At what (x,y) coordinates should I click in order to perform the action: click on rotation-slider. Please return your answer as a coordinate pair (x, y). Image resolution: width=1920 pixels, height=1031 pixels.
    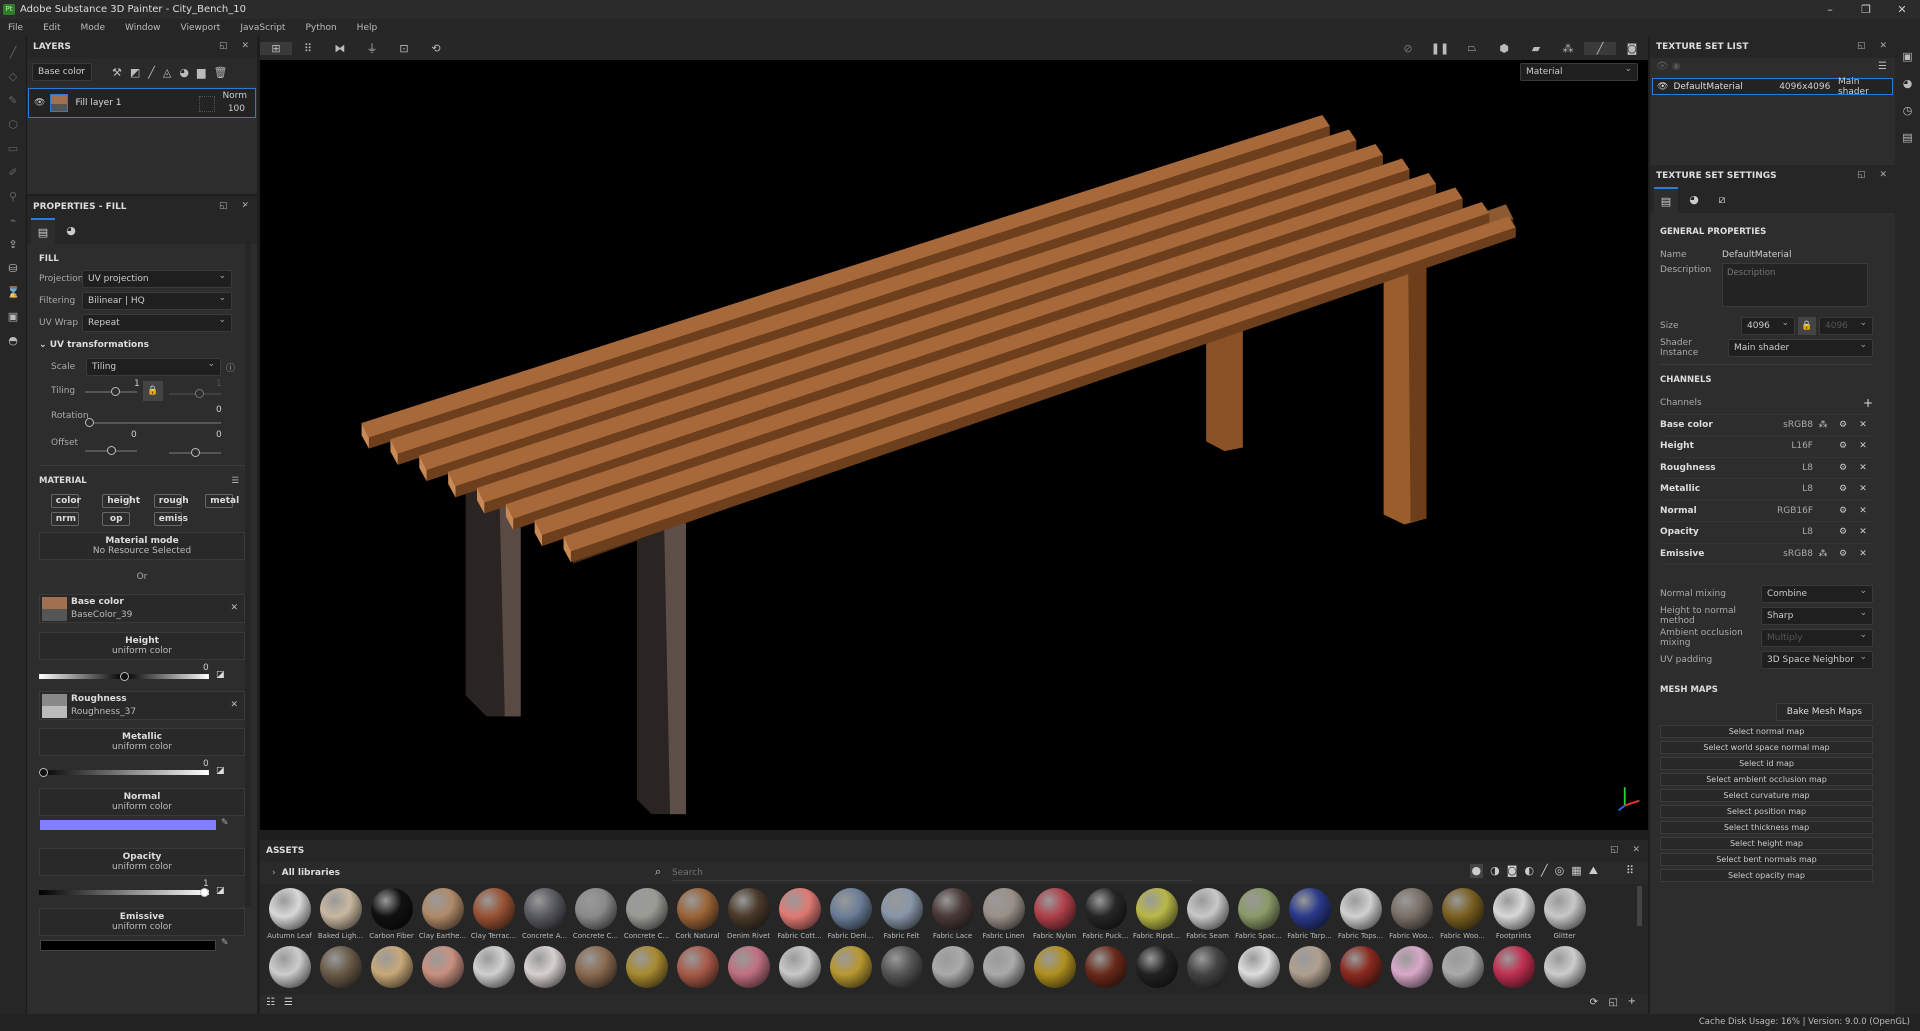
    Looking at the image, I should click on (153, 422).